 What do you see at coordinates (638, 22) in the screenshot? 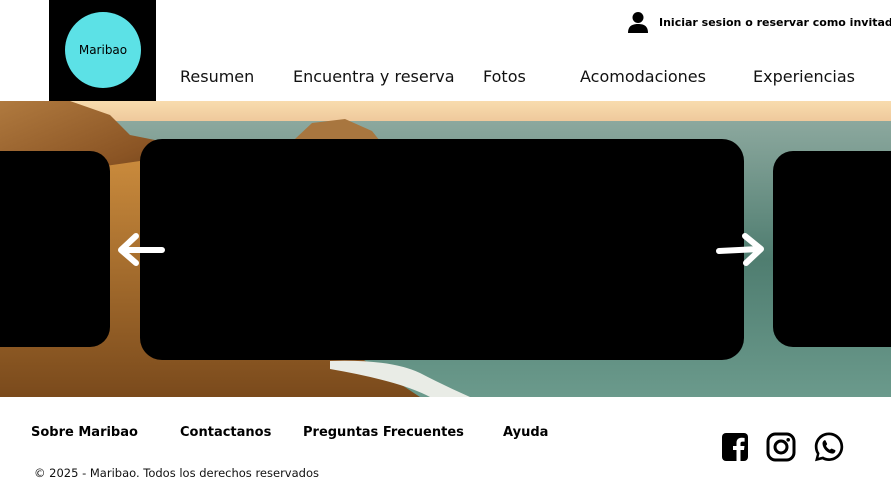
I see `user-icon` at bounding box center [638, 22].